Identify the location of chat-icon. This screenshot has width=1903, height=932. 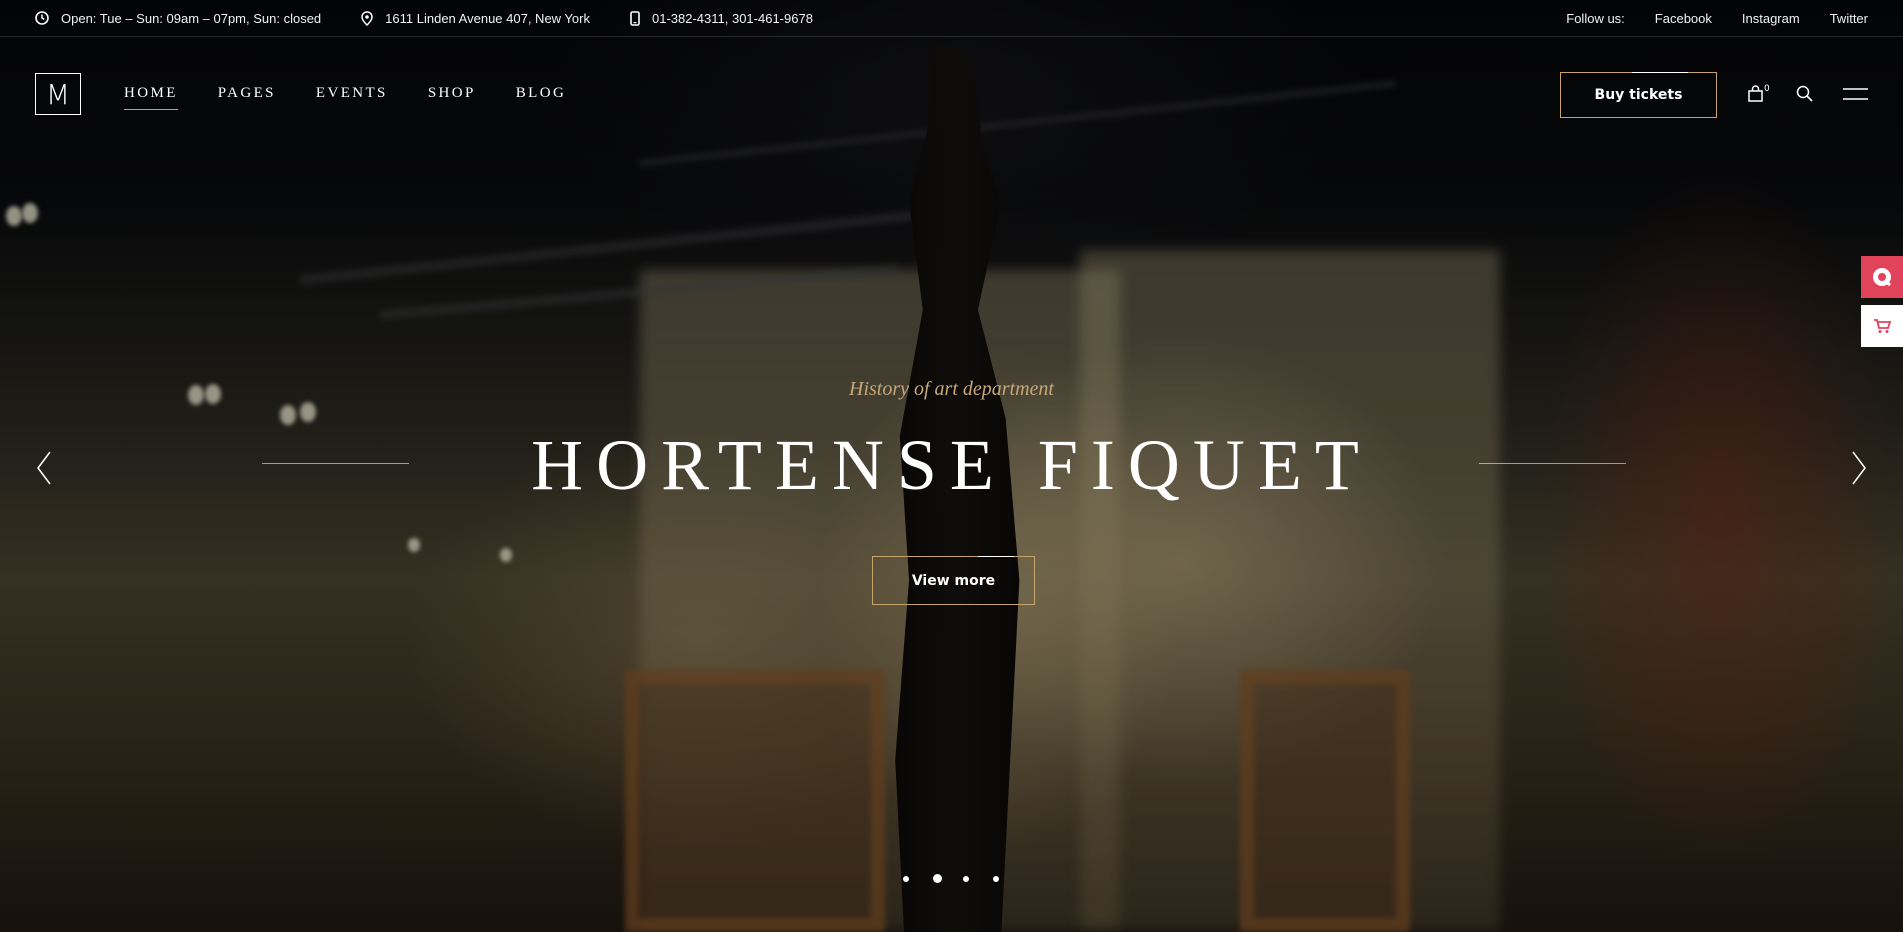
(1882, 277).